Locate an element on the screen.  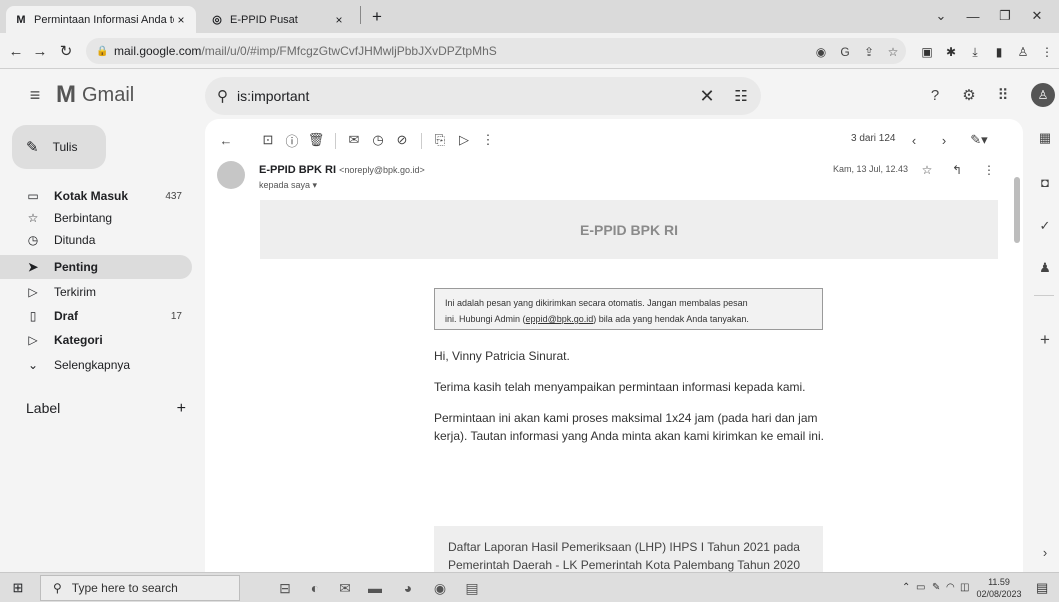
tray-chevron-icon: ⌃ is located at coordinates (906, 587).